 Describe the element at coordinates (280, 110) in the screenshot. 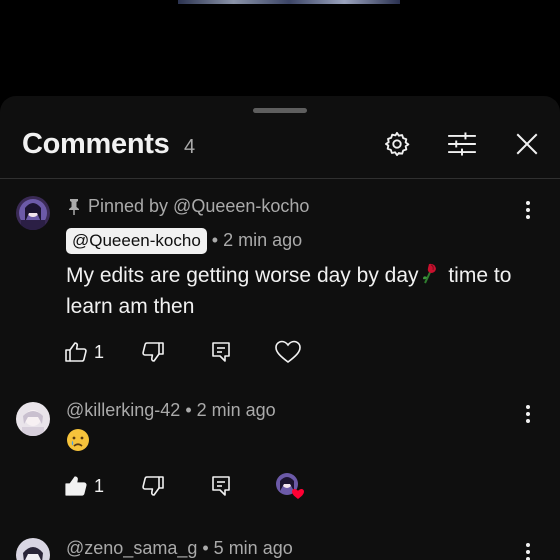

I see `drag-handle` at that location.